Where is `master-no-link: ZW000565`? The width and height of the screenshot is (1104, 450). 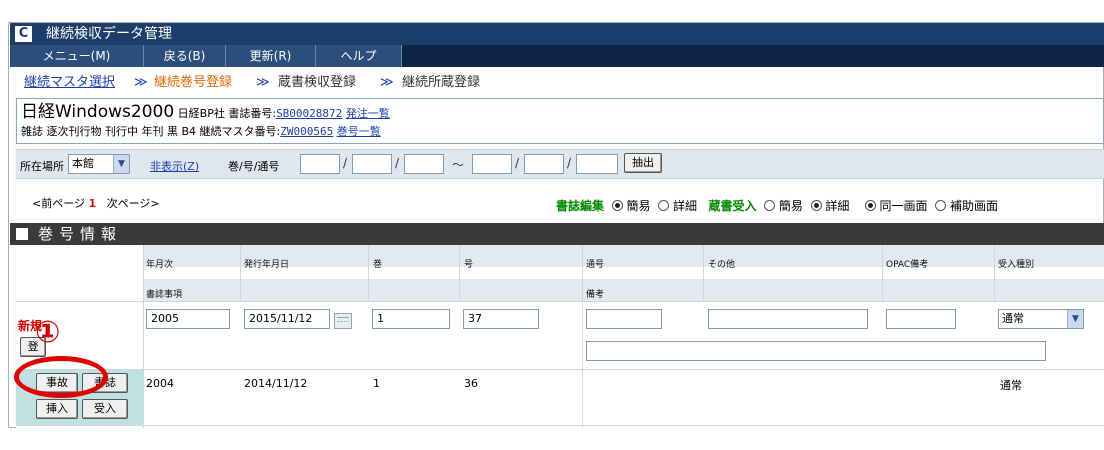 master-no-link: ZW000565 is located at coordinates (306, 131).